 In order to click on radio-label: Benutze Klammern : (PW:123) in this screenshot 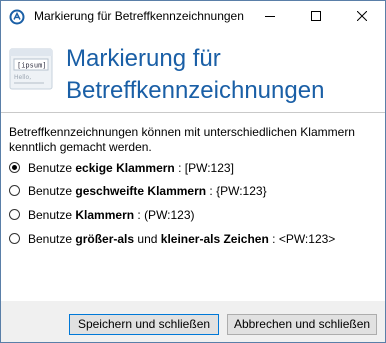, I will do `click(111, 215)`.